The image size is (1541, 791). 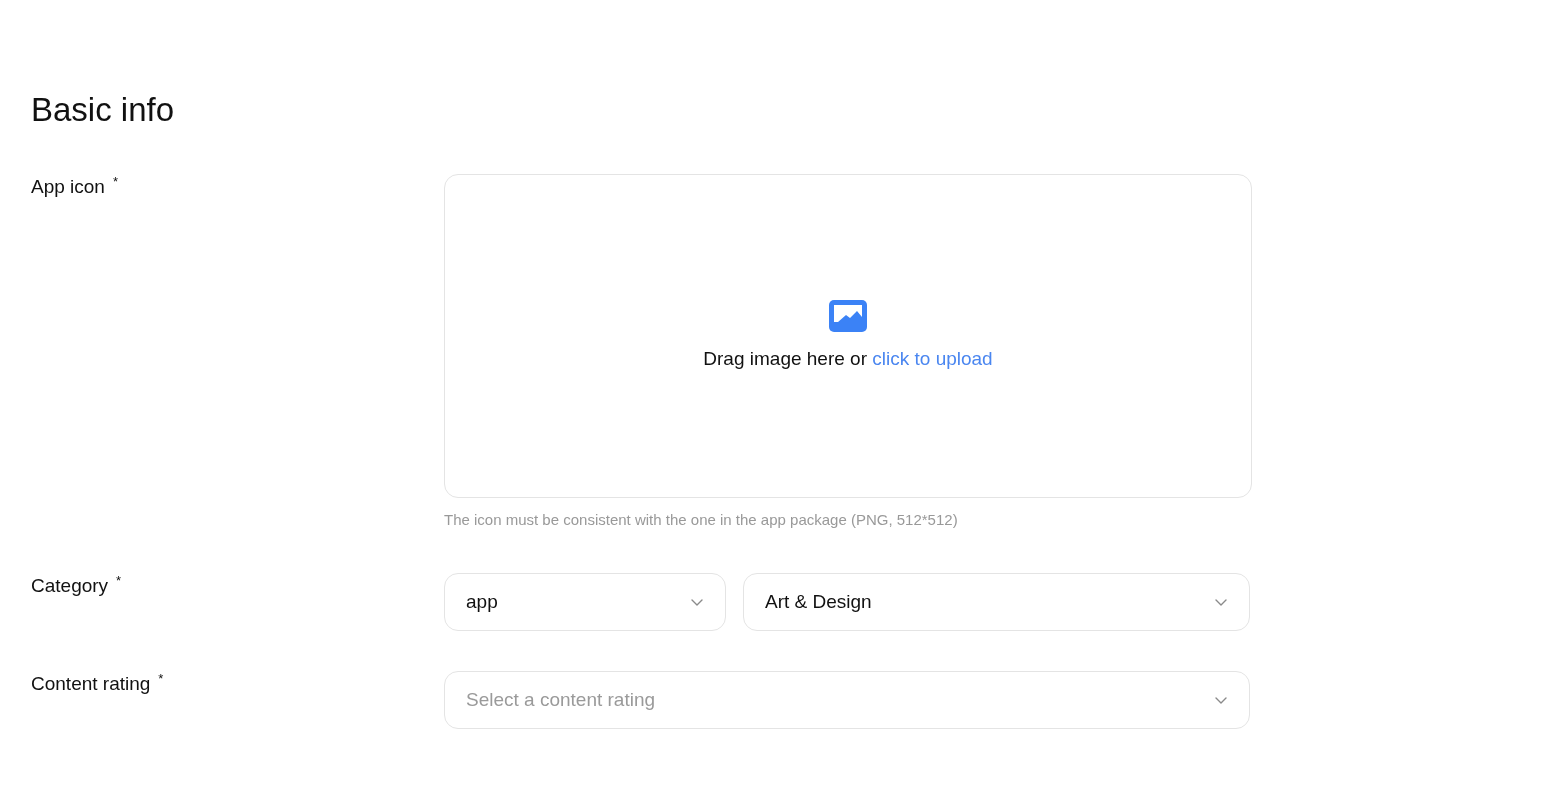 What do you see at coordinates (848, 358) in the screenshot?
I see `upload-prompt: Drag image here or click to upload` at bounding box center [848, 358].